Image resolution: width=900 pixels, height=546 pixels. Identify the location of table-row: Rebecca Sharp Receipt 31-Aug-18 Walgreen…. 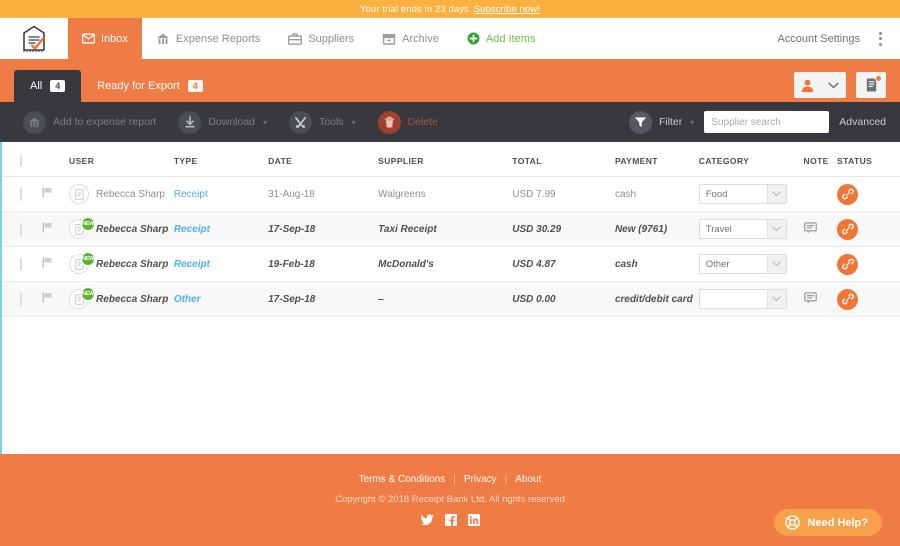
(451, 194).